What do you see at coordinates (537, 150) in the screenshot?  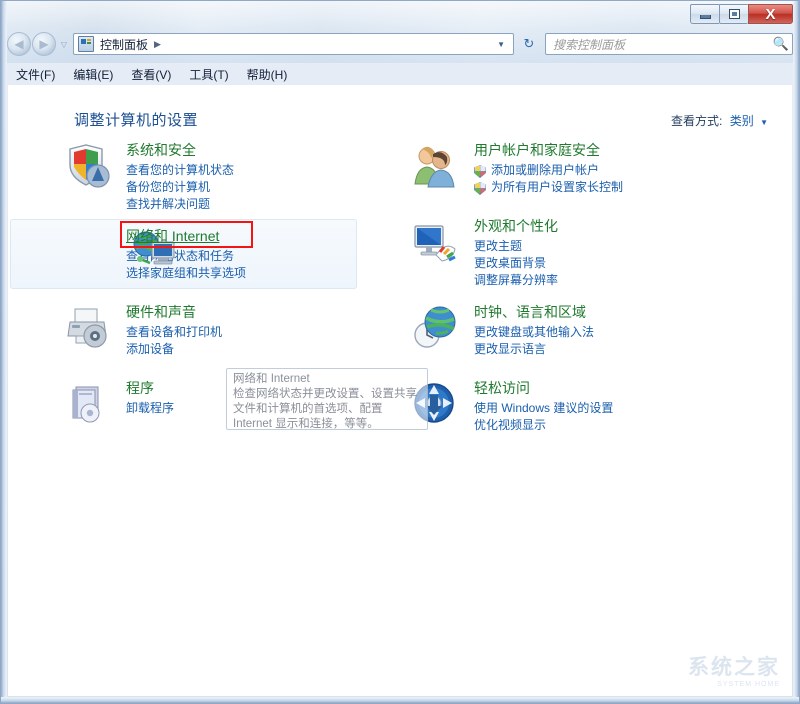 I see `category-title: 用户帐户和家庭安全` at bounding box center [537, 150].